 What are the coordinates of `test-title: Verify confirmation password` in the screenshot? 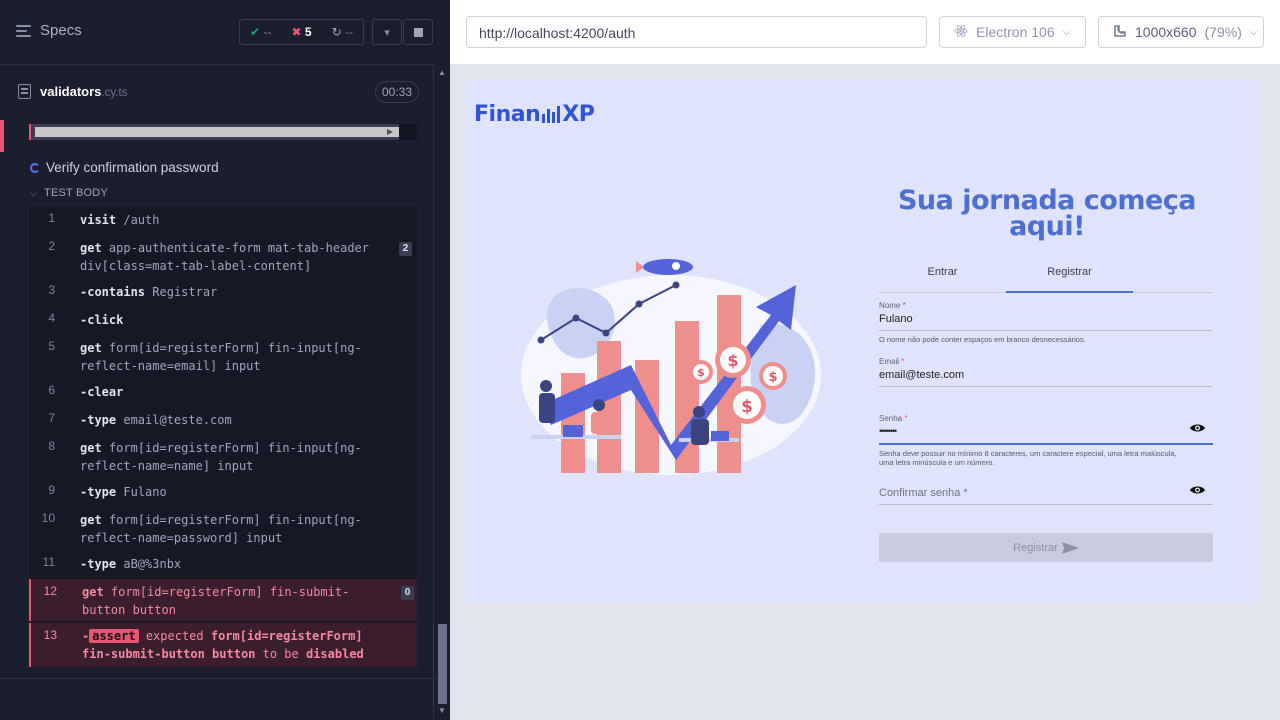 It's located at (124, 167).